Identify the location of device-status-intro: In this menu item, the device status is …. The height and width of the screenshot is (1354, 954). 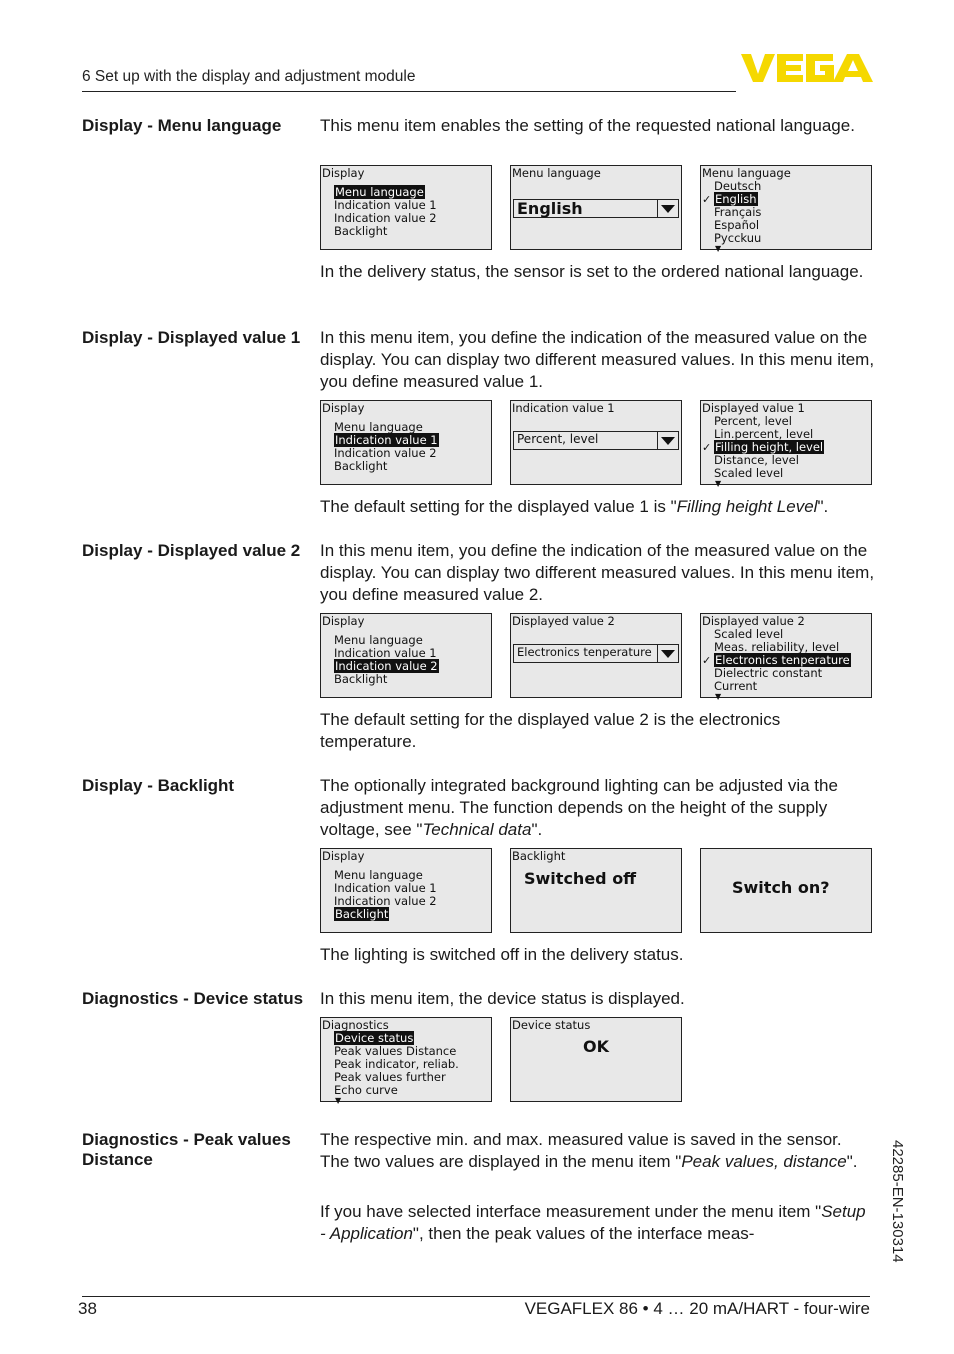
(502, 998).